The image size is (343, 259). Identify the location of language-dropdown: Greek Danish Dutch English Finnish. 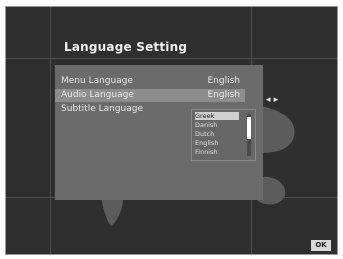
(223, 135).